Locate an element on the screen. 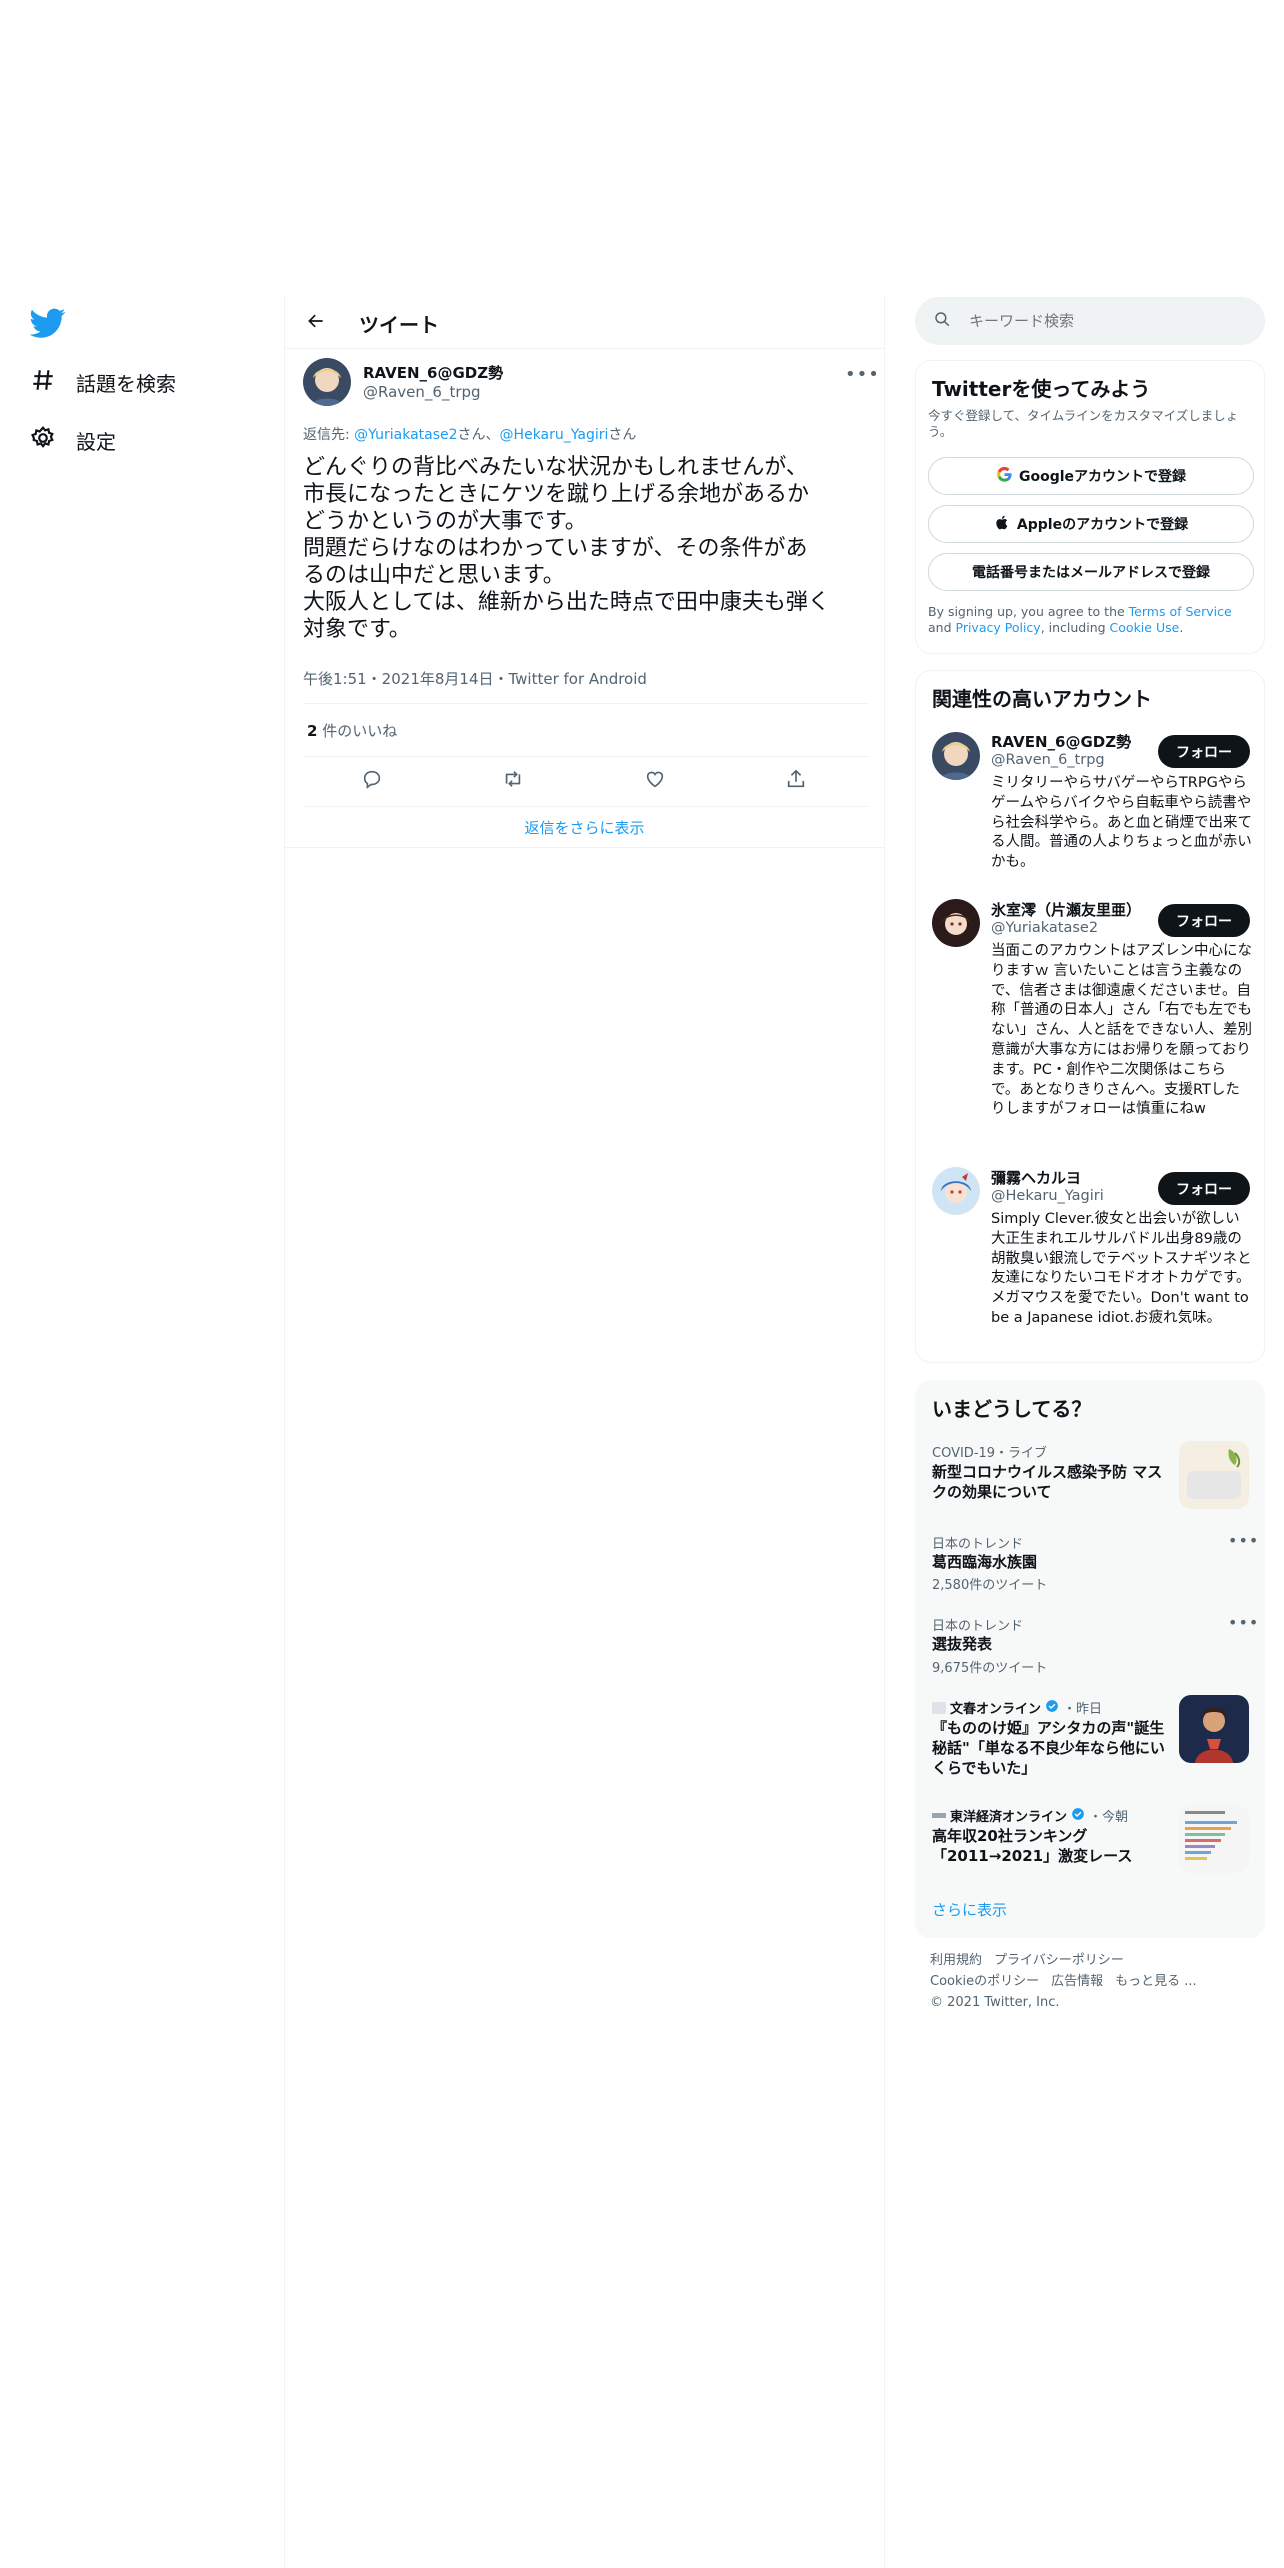  reply-sep: さん、 is located at coordinates (478, 435).